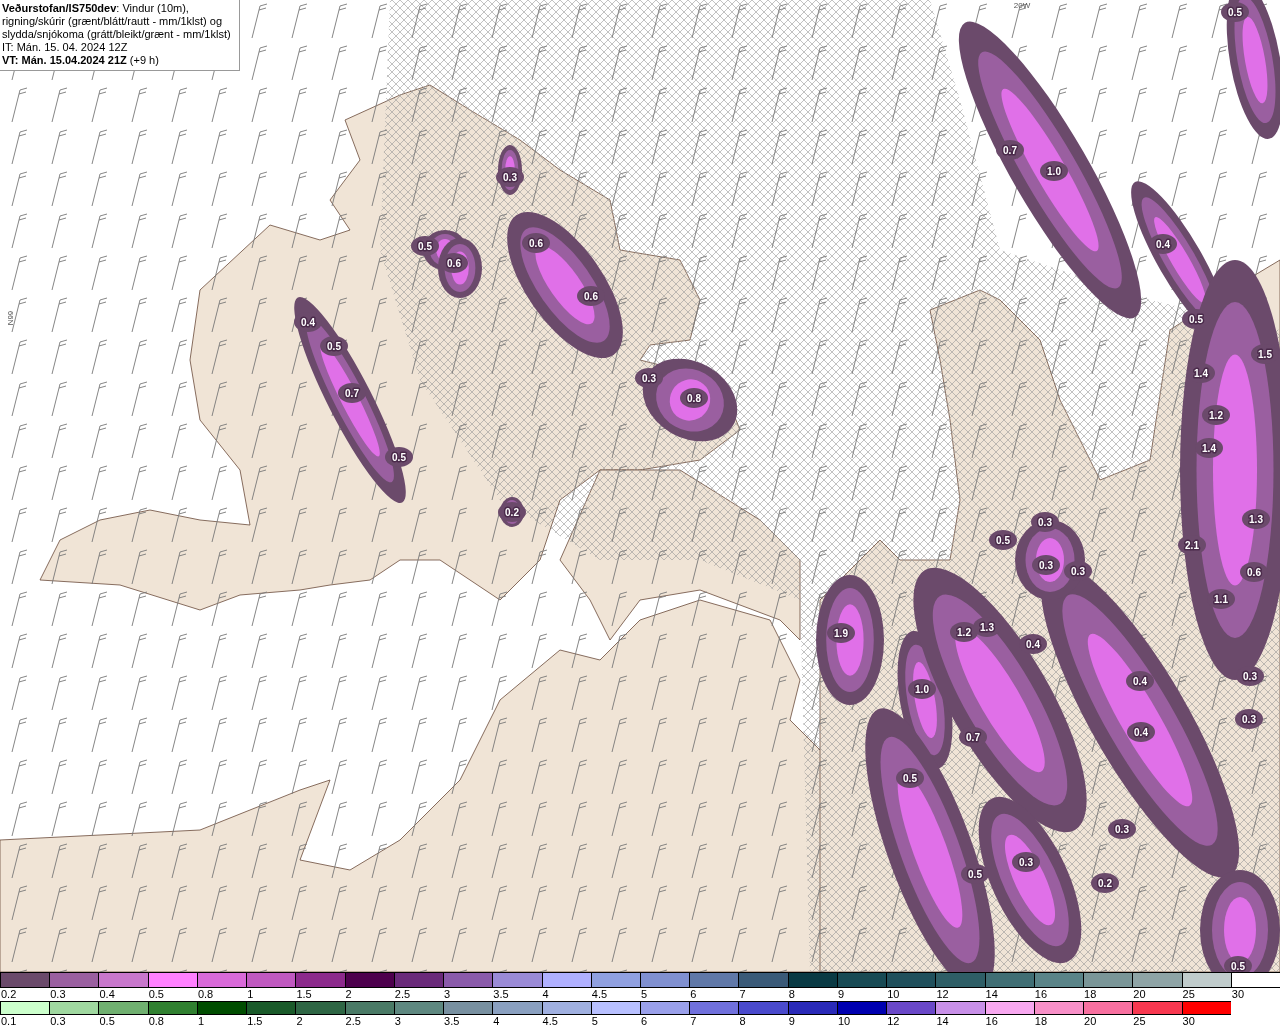 The width and height of the screenshot is (1280, 1030). I want to click on scale-label: 0.4, so click(106, 994).